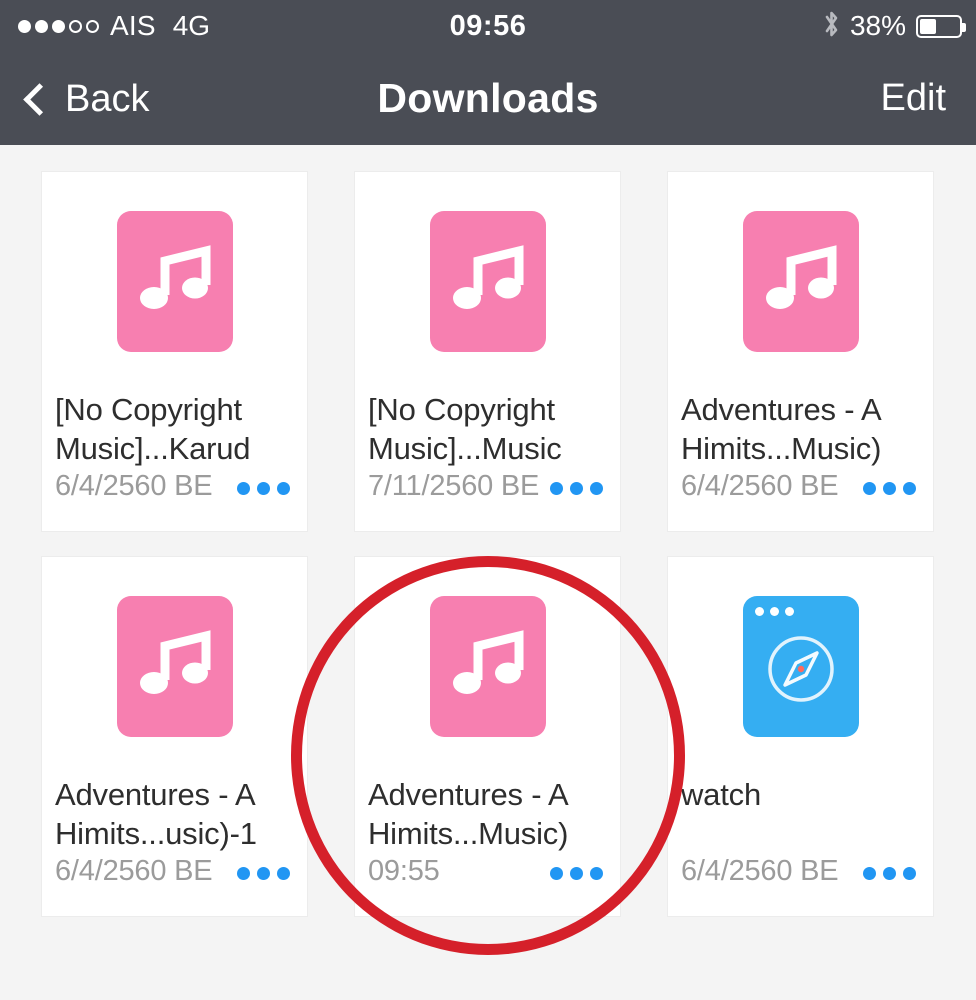  I want to click on status-bar: AIS 4G 09:56 38%, so click(488, 26).